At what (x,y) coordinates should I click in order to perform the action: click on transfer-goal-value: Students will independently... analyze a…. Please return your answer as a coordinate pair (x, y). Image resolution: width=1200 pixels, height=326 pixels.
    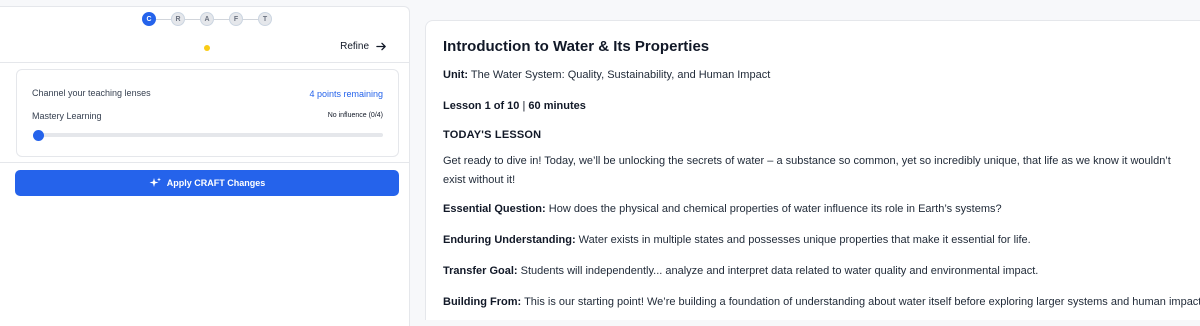
    Looking at the image, I should click on (779, 271).